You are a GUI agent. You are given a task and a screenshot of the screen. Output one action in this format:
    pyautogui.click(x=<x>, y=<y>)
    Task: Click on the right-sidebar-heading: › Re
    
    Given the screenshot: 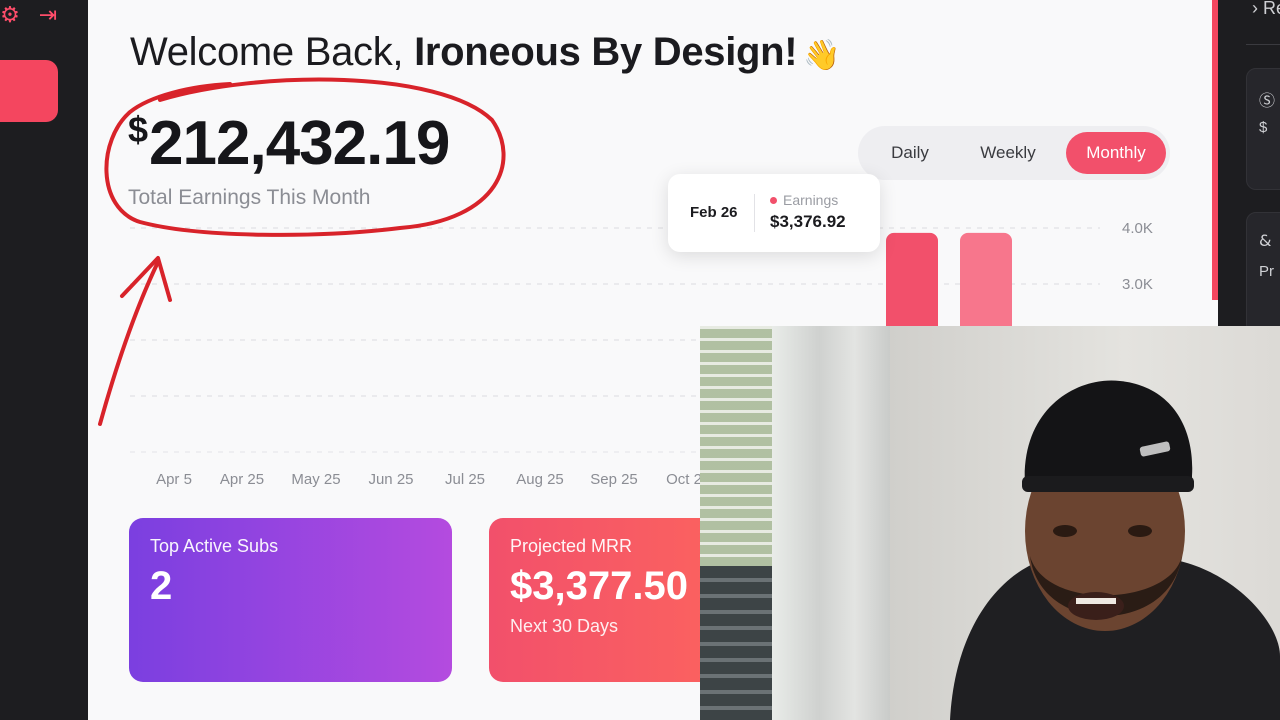 What is the action you would take?
    pyautogui.click(x=1266, y=9)
    